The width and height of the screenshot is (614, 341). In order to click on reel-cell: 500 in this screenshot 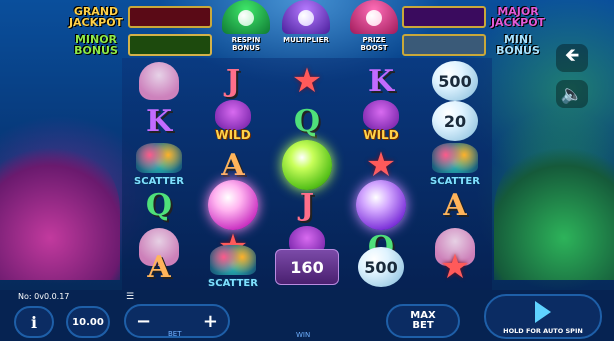, I will do `click(381, 267)`.